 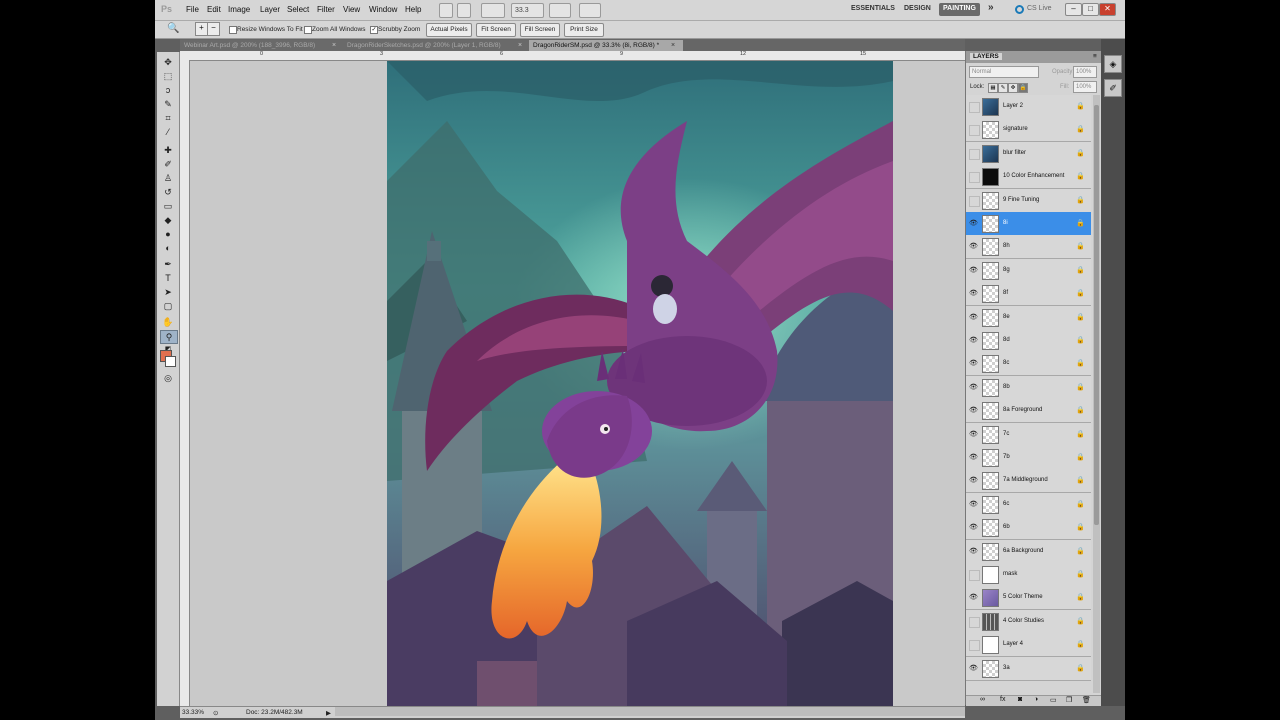 I want to click on eraser-tool-icon: ▭, so click(x=168, y=206).